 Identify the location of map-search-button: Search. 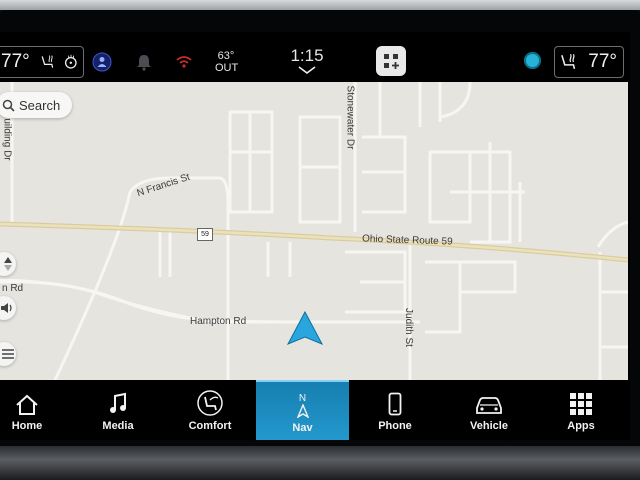
(36, 105).